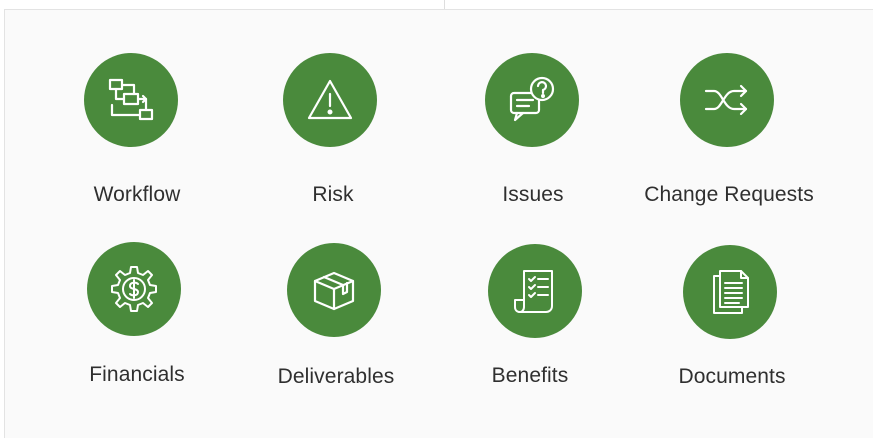 The height and width of the screenshot is (438, 873). I want to click on tile-documents-label: Documents, so click(732, 376).